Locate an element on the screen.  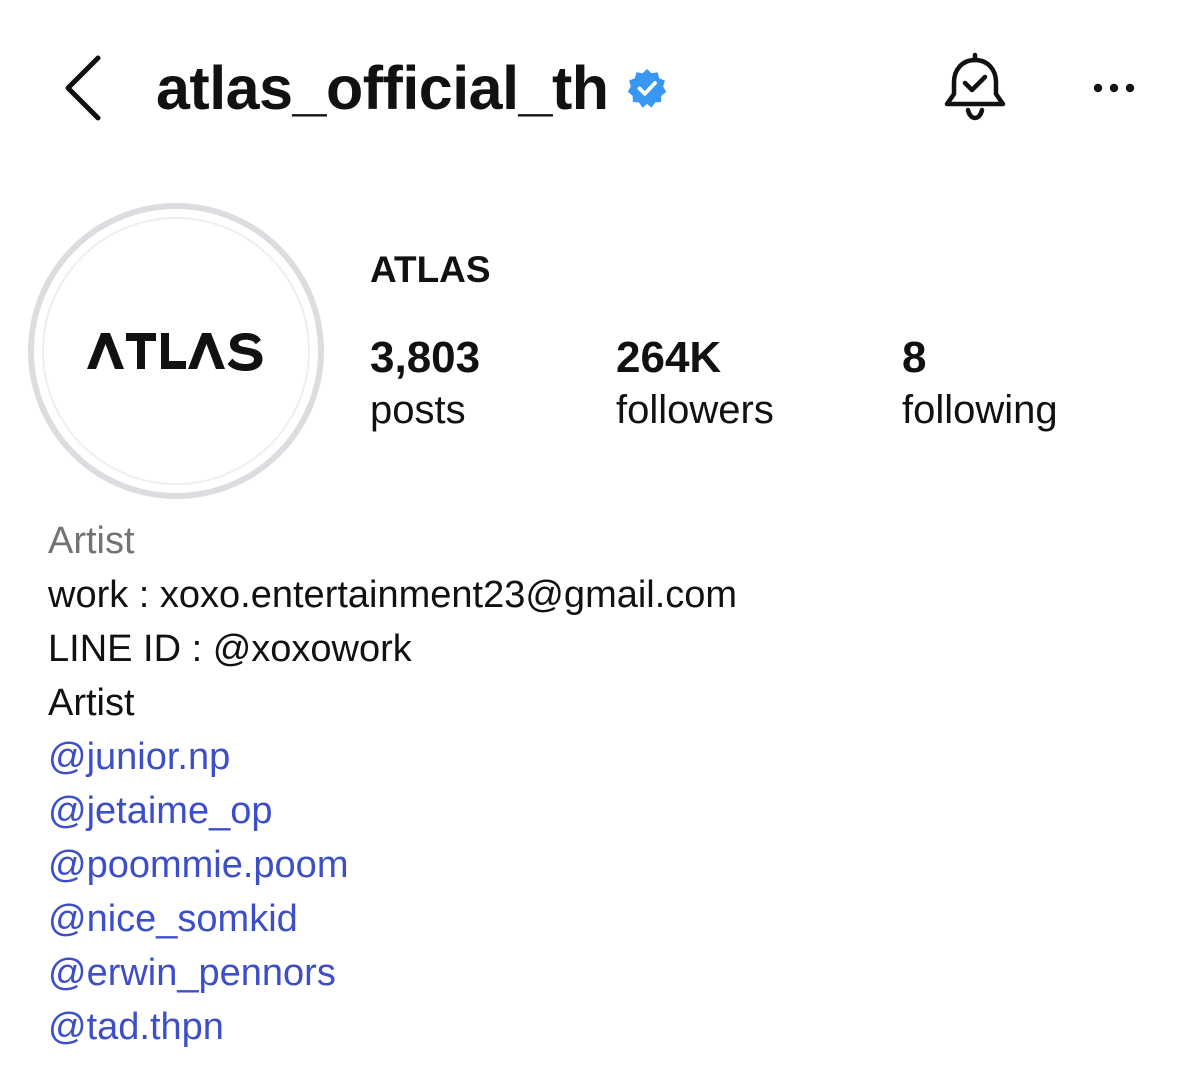
more-horizontal-icon is located at coordinates (1114, 88).